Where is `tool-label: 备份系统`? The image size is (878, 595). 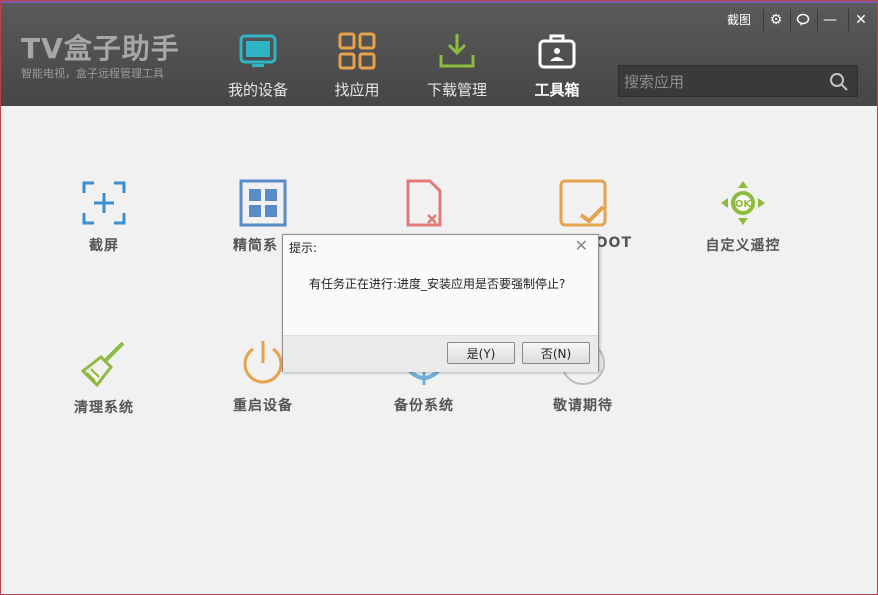 tool-label: 备份系统 is located at coordinates (424, 406).